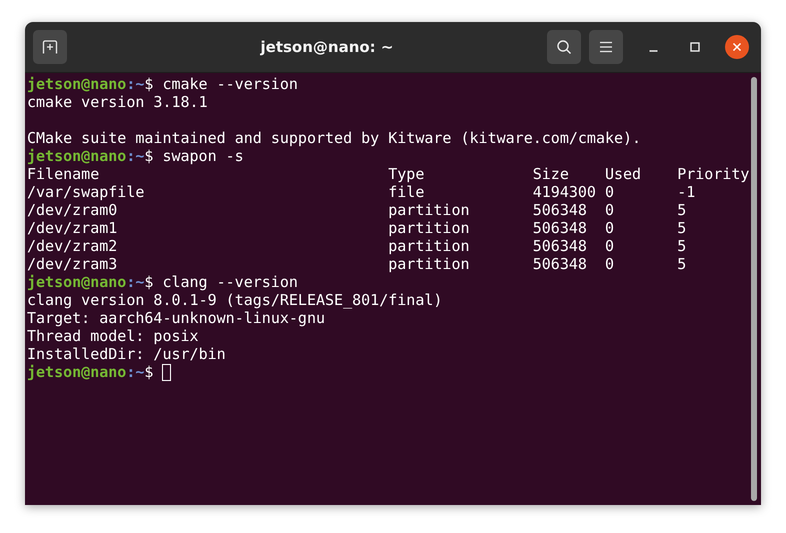 This screenshot has height=533, width=786. What do you see at coordinates (695, 47) in the screenshot?
I see `maximize-icon` at bounding box center [695, 47].